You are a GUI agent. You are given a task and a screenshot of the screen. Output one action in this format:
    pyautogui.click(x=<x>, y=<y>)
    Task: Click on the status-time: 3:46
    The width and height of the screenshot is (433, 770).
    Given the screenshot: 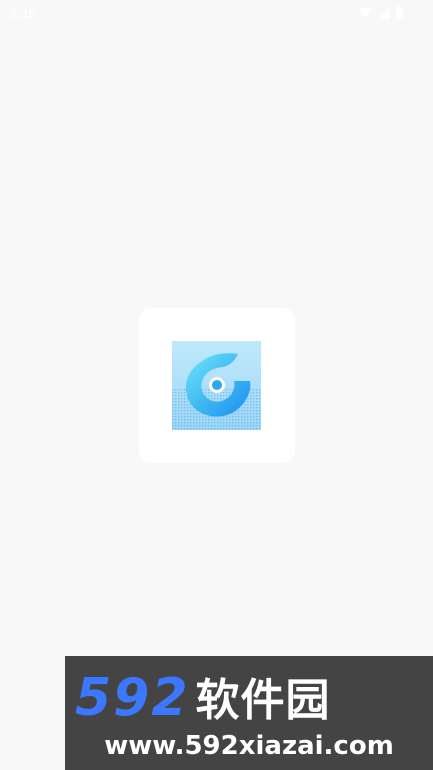 What is the action you would take?
    pyautogui.click(x=23, y=14)
    